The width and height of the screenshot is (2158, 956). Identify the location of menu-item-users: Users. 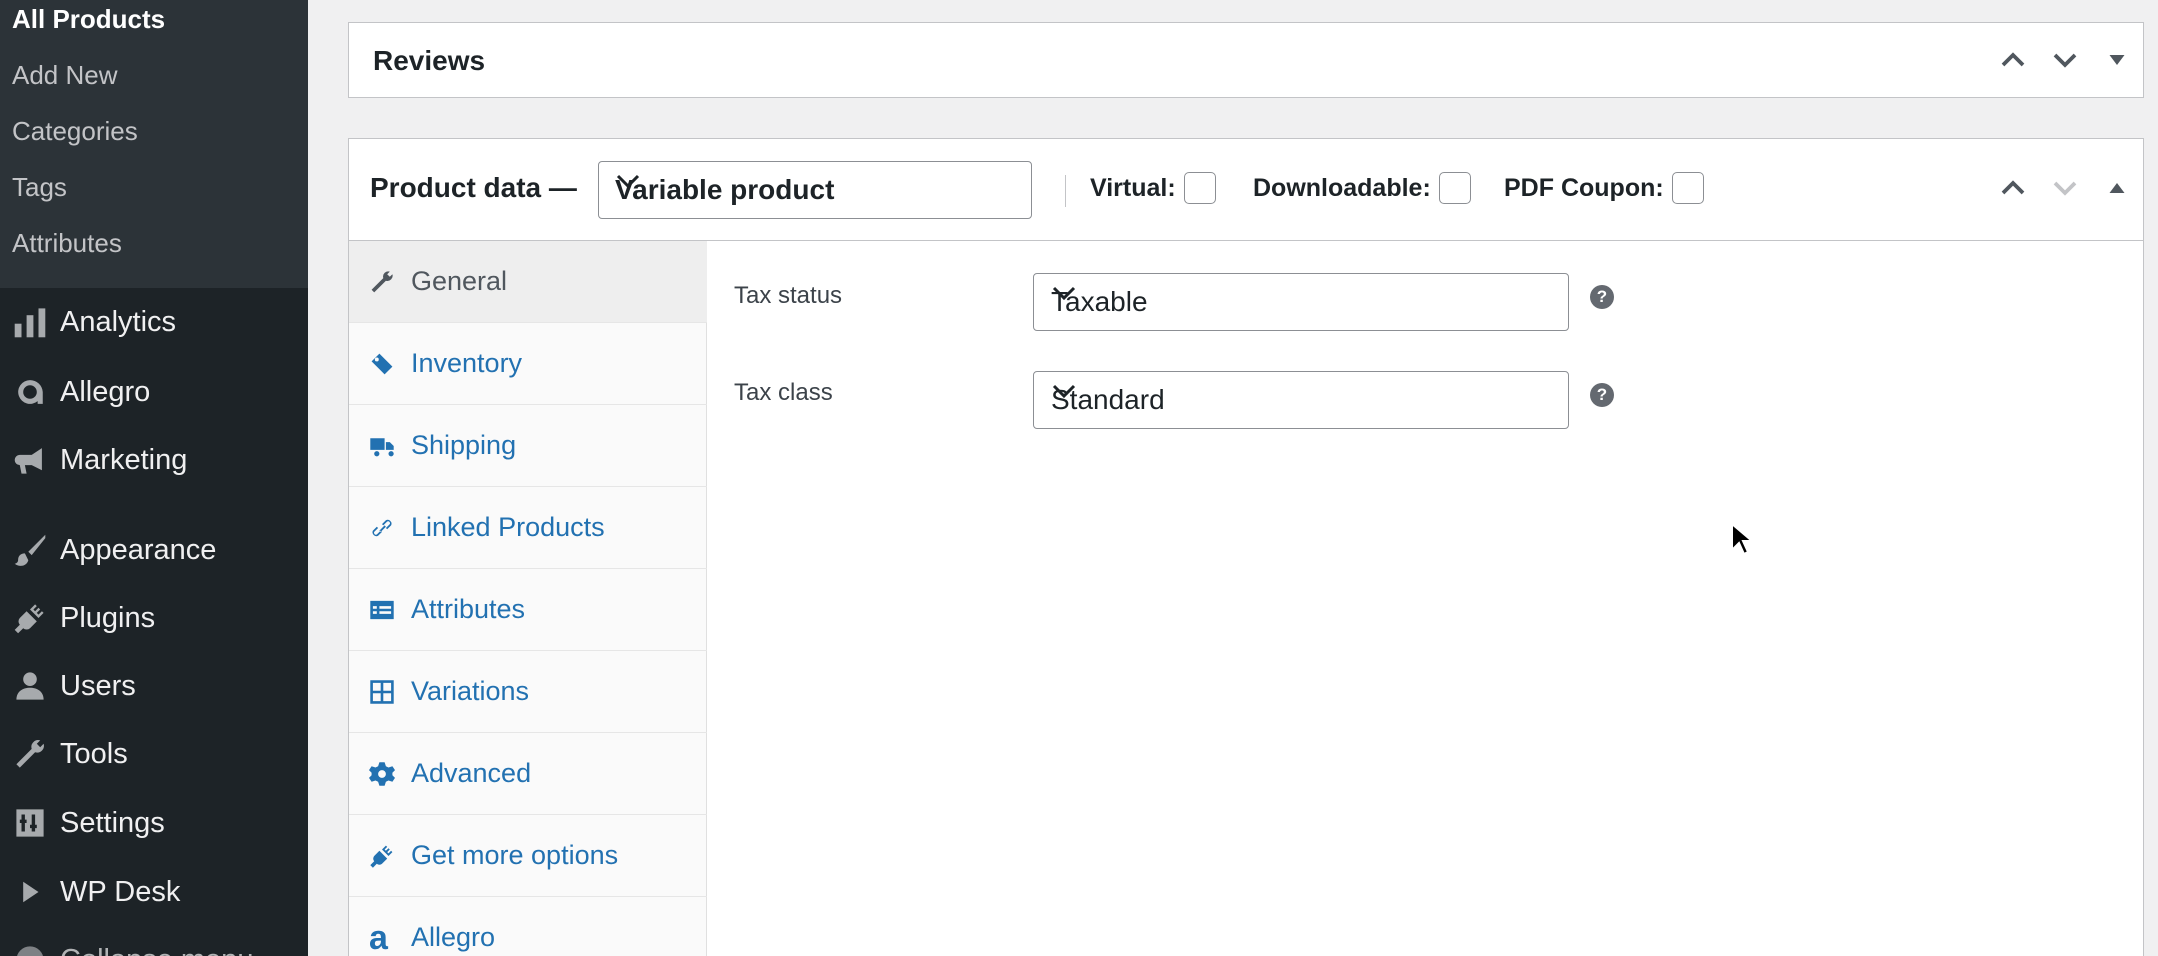
(154, 686).